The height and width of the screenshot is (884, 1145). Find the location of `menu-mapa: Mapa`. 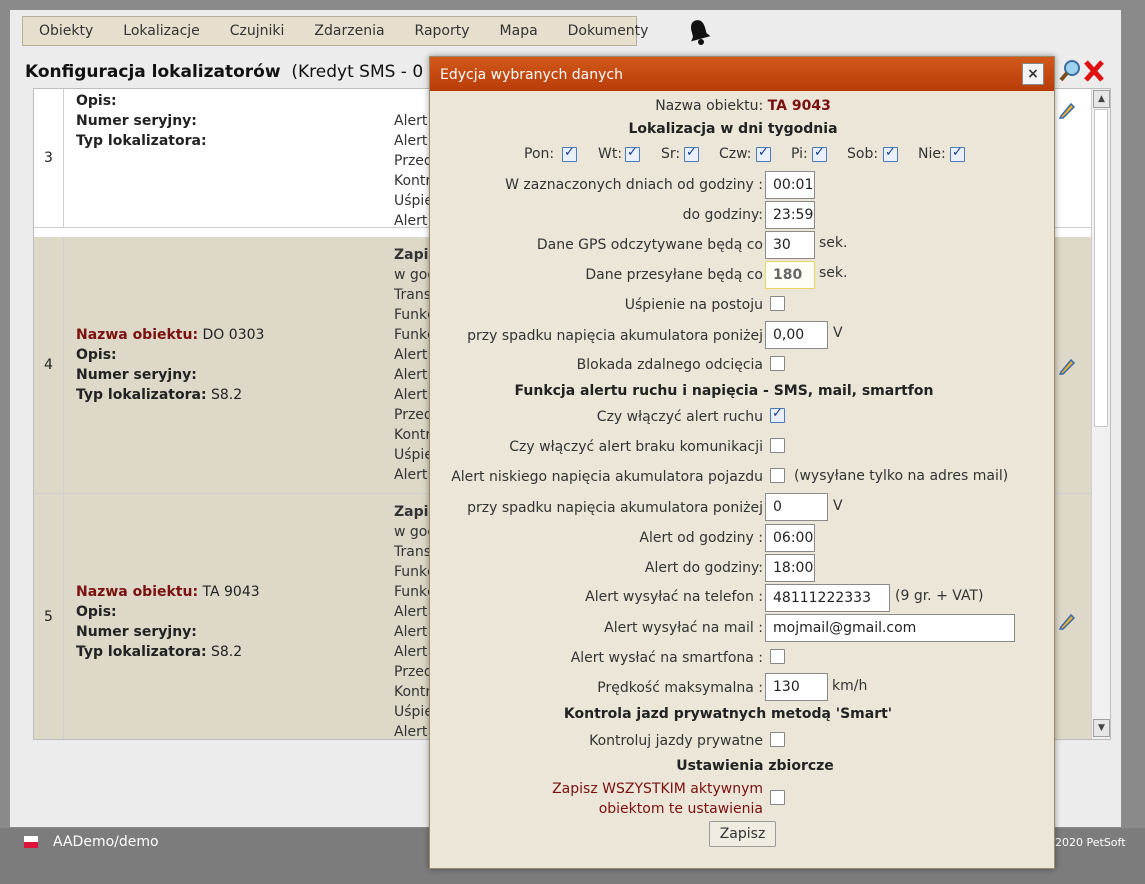

menu-mapa: Mapa is located at coordinates (519, 31).